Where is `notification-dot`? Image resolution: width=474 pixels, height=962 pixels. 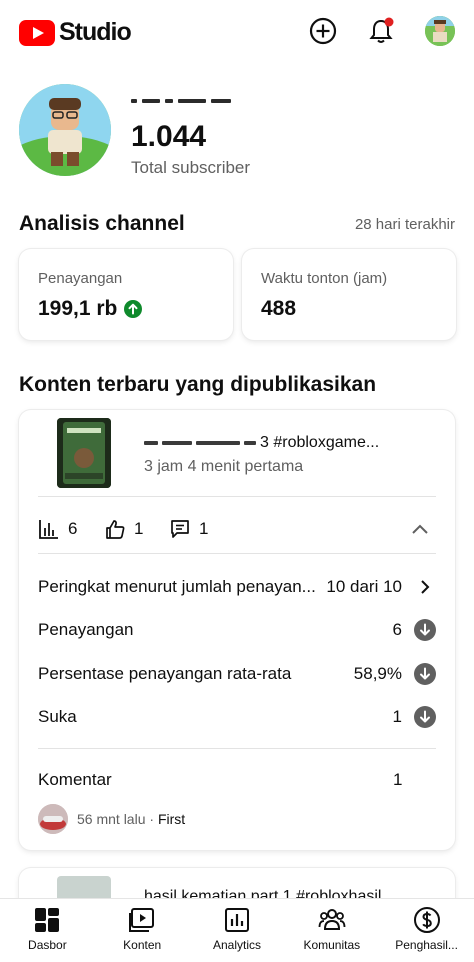 notification-dot is located at coordinates (389, 22).